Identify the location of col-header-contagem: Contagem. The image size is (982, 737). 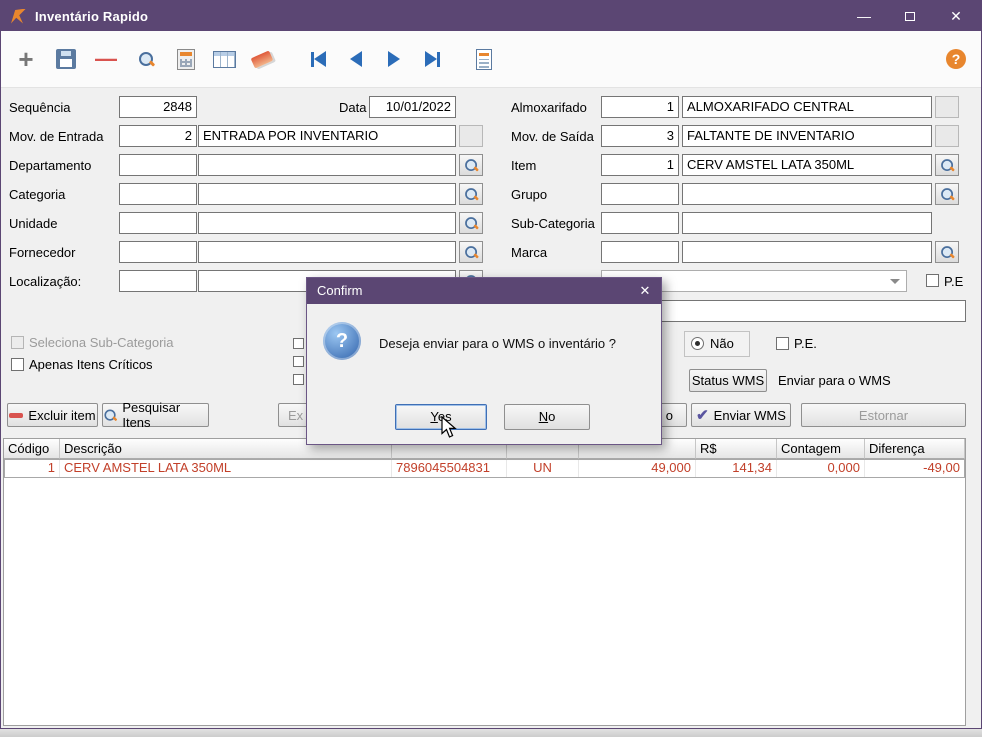
(821, 449).